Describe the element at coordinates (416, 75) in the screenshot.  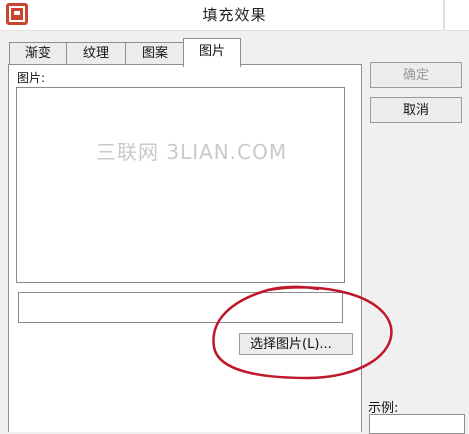
I see `ok-button: 确定` at that location.